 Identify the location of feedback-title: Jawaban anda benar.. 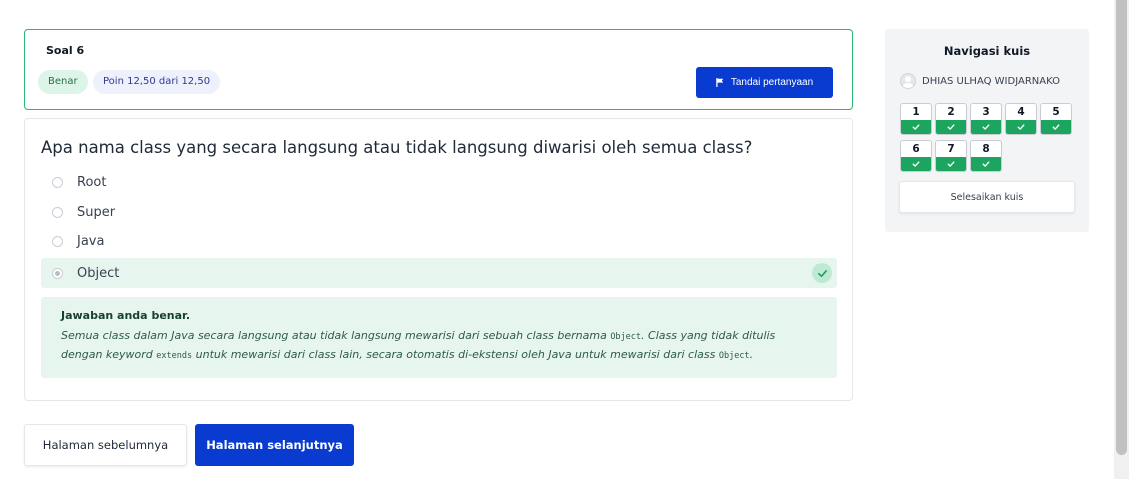
(126, 315).